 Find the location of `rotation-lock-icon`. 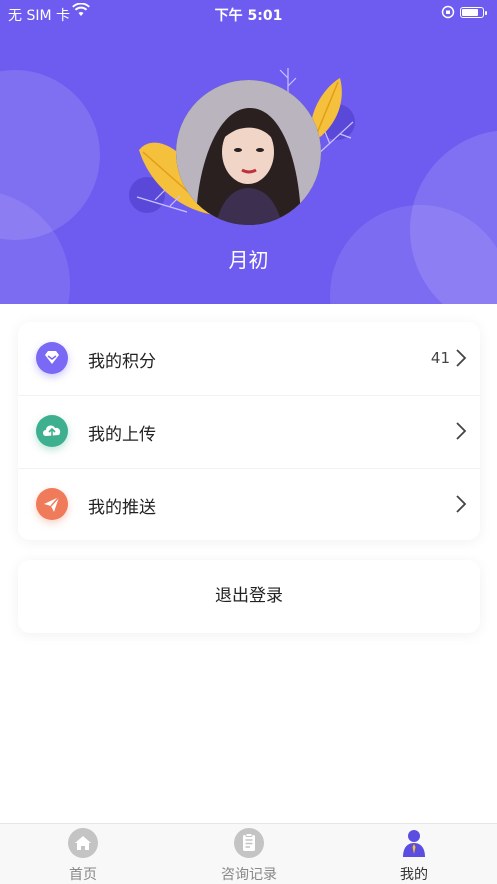

rotation-lock-icon is located at coordinates (448, 14).